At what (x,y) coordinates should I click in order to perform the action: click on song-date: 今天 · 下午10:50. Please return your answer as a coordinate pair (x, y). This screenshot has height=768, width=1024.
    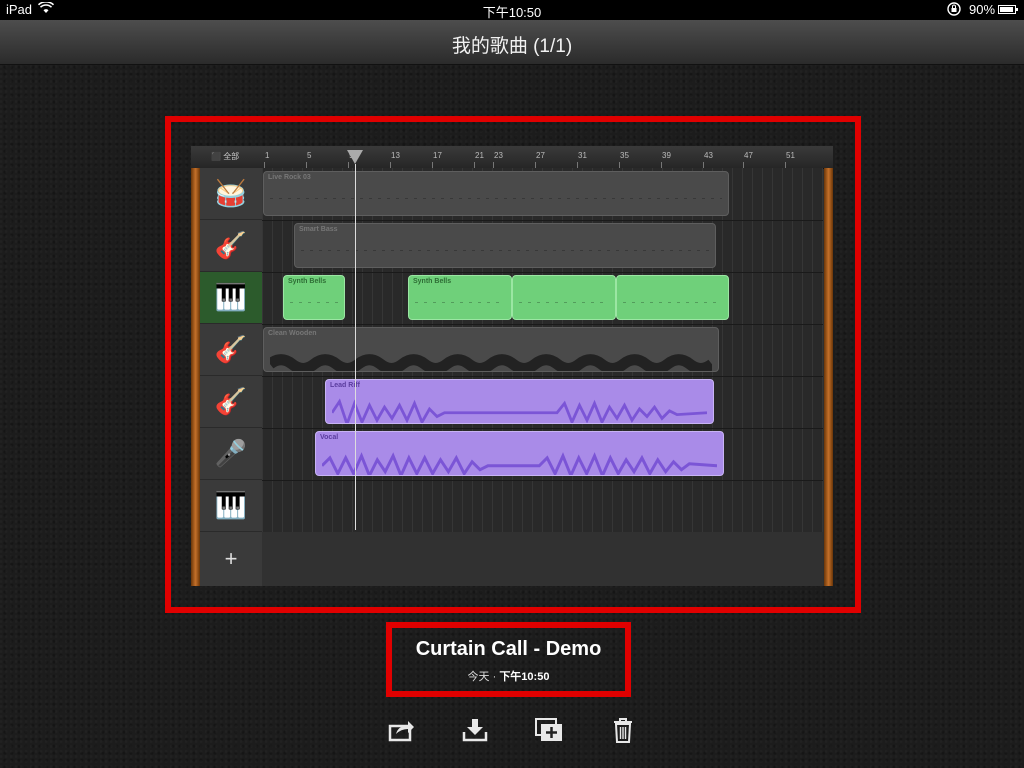
    Looking at the image, I should click on (508, 676).